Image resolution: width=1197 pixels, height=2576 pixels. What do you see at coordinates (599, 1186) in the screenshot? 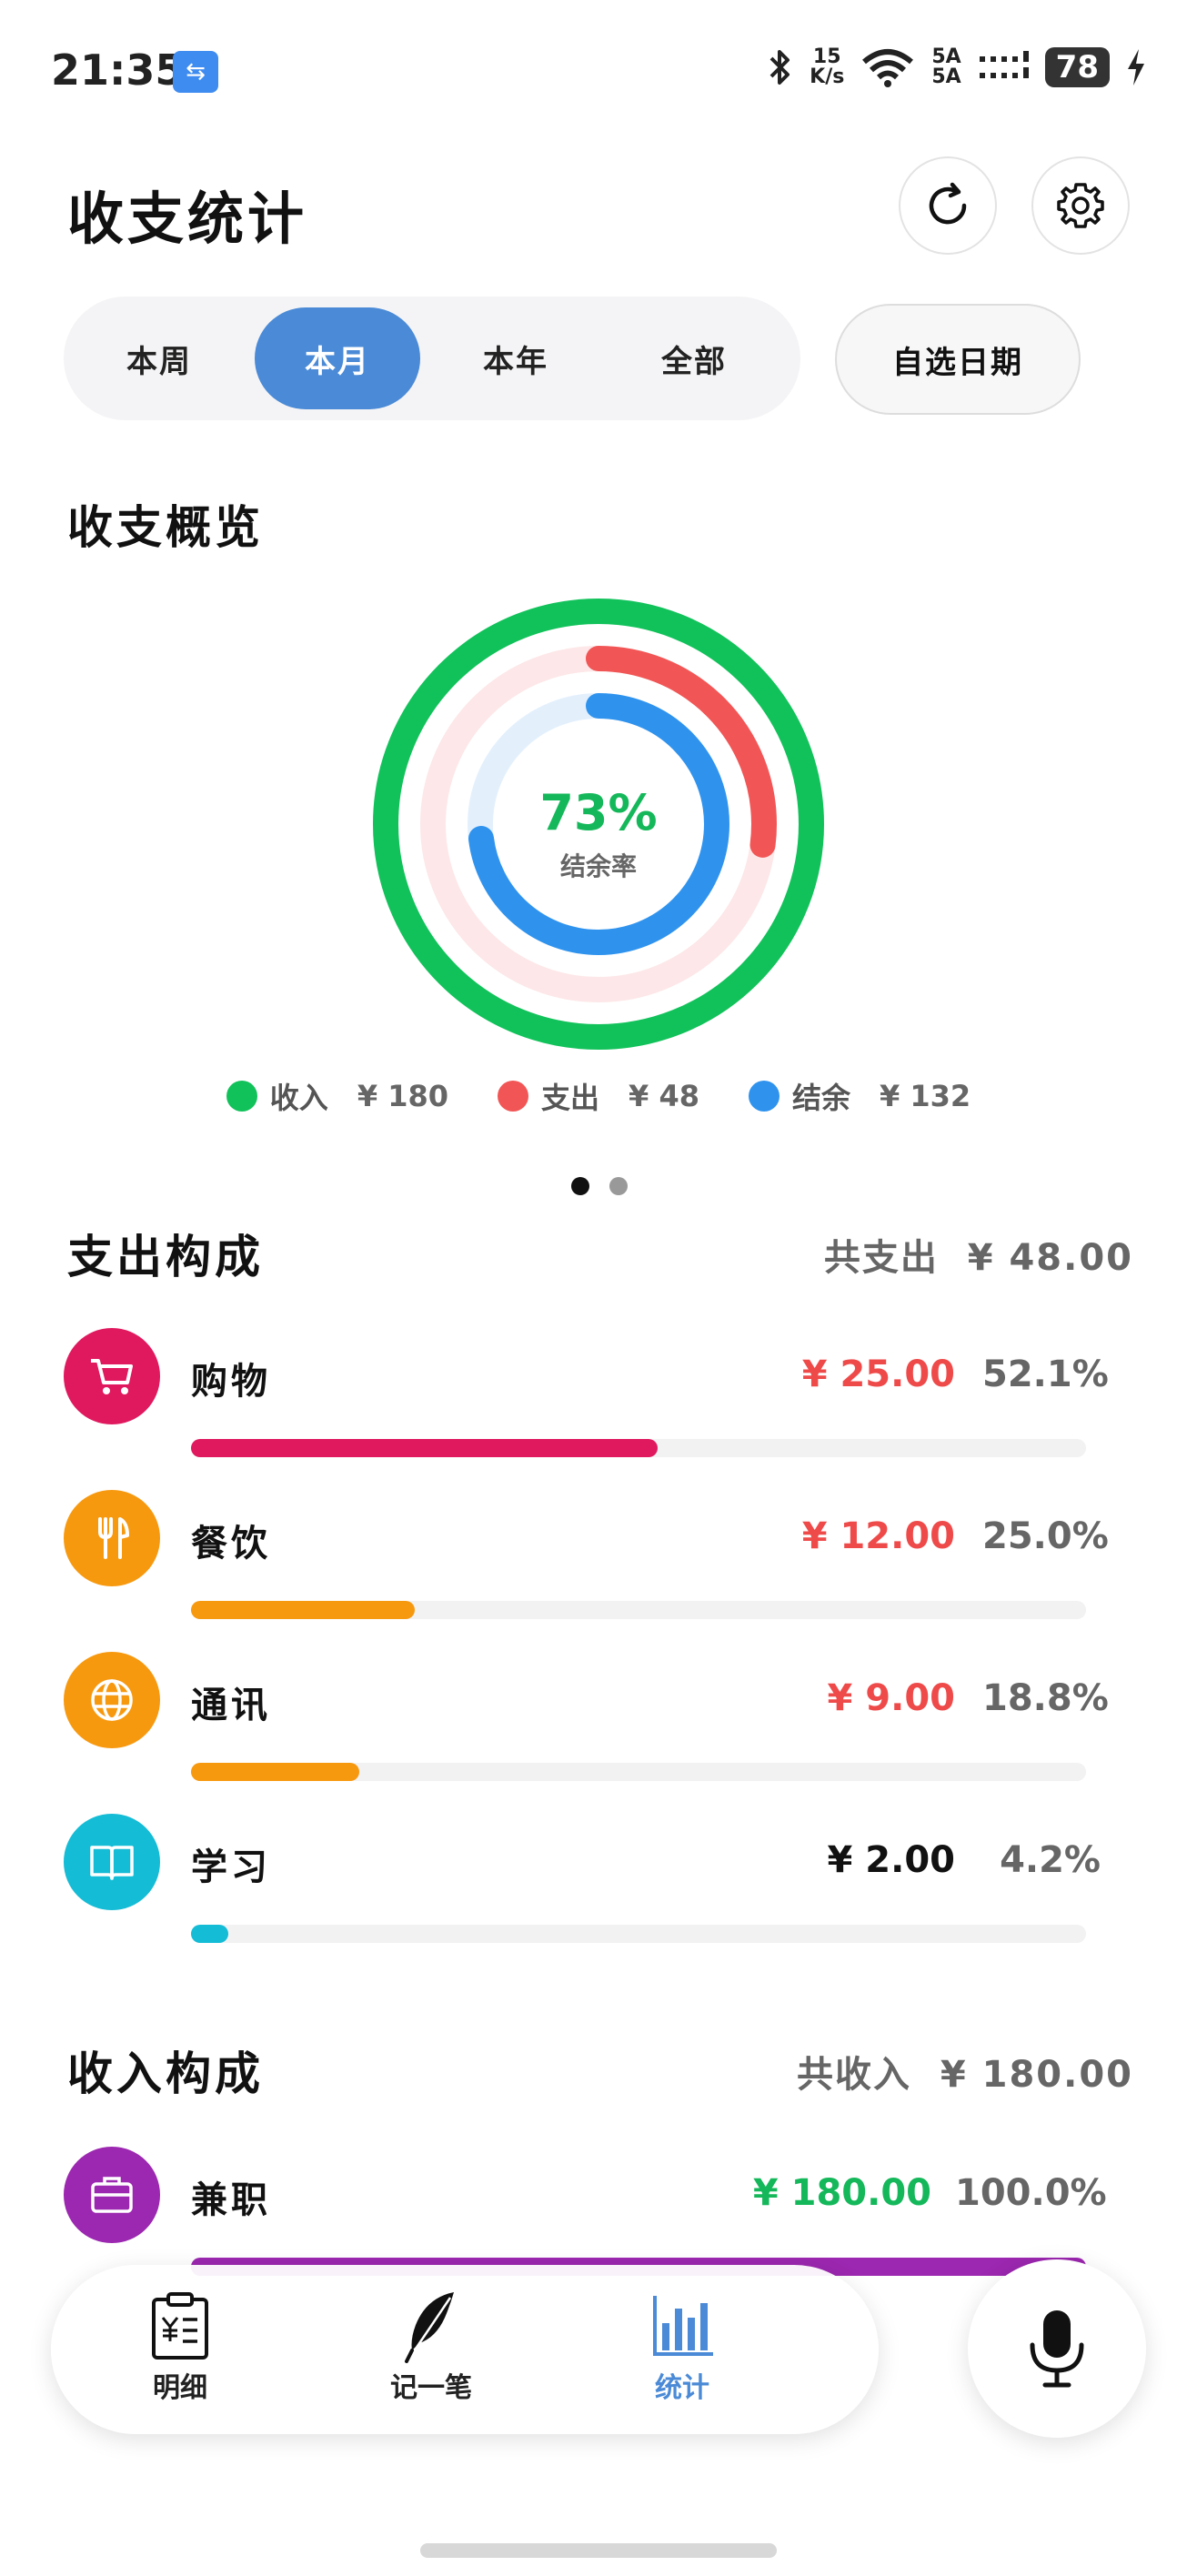
I see `page-indicator` at bounding box center [599, 1186].